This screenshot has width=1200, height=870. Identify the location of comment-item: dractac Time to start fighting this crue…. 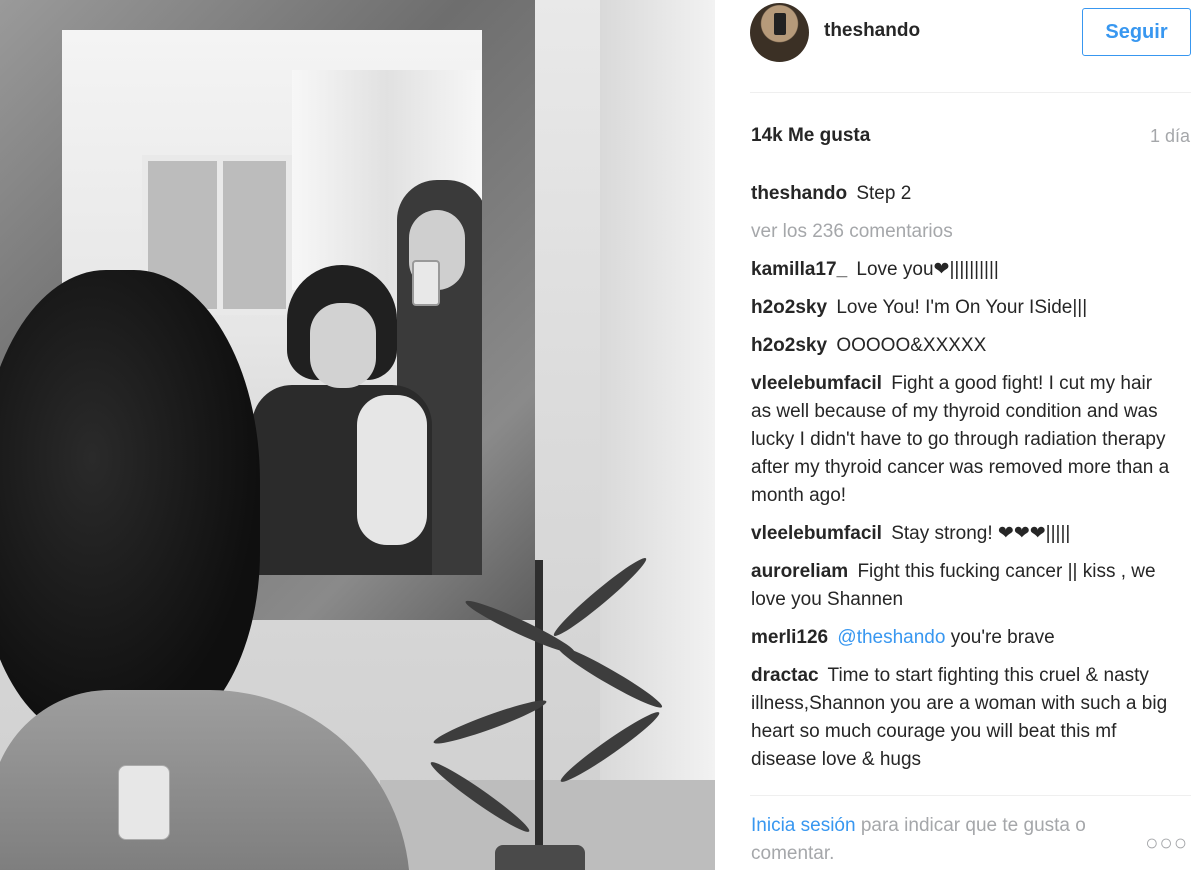
(961, 718).